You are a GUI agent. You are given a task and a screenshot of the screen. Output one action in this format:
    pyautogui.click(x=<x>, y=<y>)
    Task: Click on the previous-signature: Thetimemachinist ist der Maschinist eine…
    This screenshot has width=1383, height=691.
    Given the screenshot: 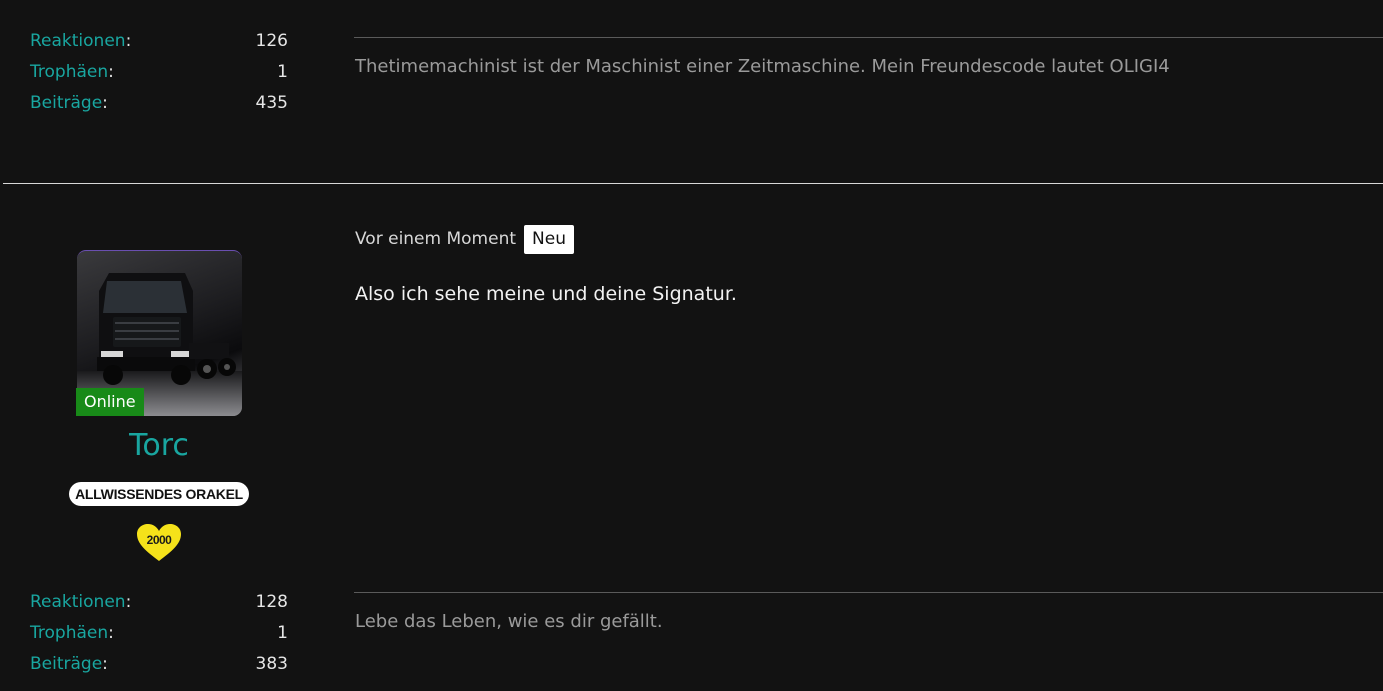 What is the action you would take?
    pyautogui.click(x=762, y=66)
    